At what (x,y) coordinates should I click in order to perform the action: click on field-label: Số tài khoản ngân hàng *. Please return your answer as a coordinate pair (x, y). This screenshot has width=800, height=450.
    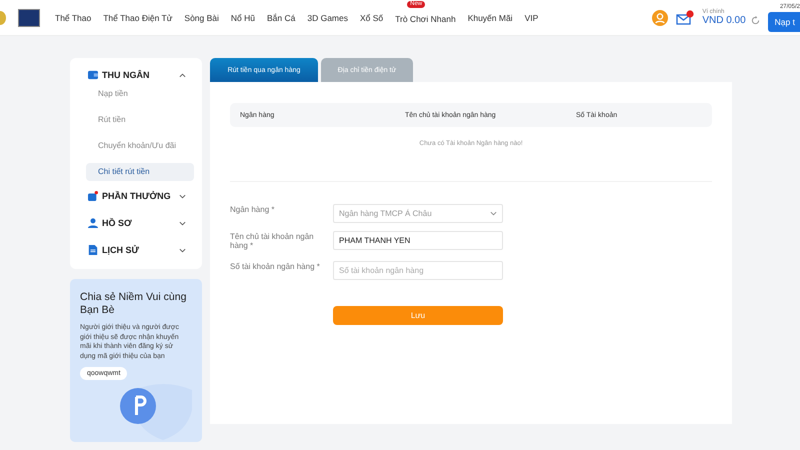
    Looking at the image, I should click on (275, 266).